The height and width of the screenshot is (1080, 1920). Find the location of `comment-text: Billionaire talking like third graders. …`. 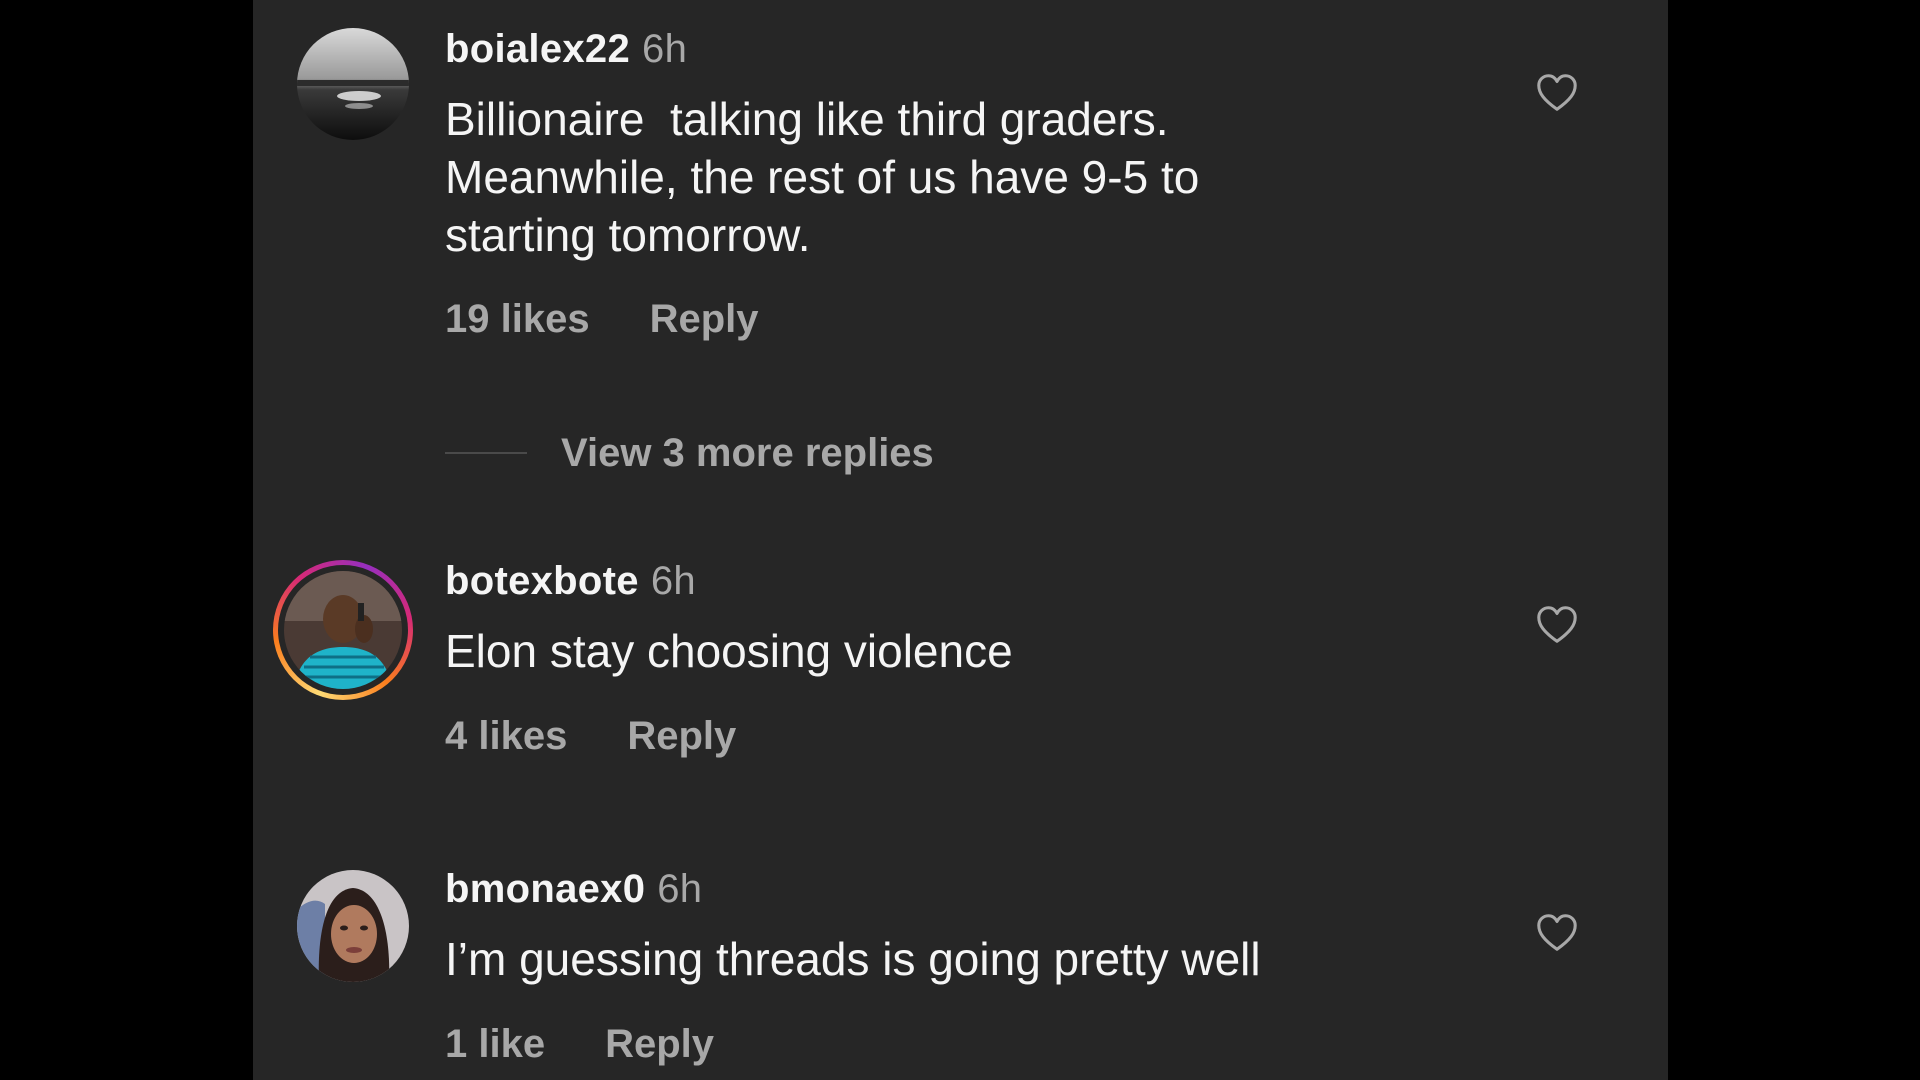

comment-text: Billionaire talking like third graders. … is located at coordinates (822, 177).